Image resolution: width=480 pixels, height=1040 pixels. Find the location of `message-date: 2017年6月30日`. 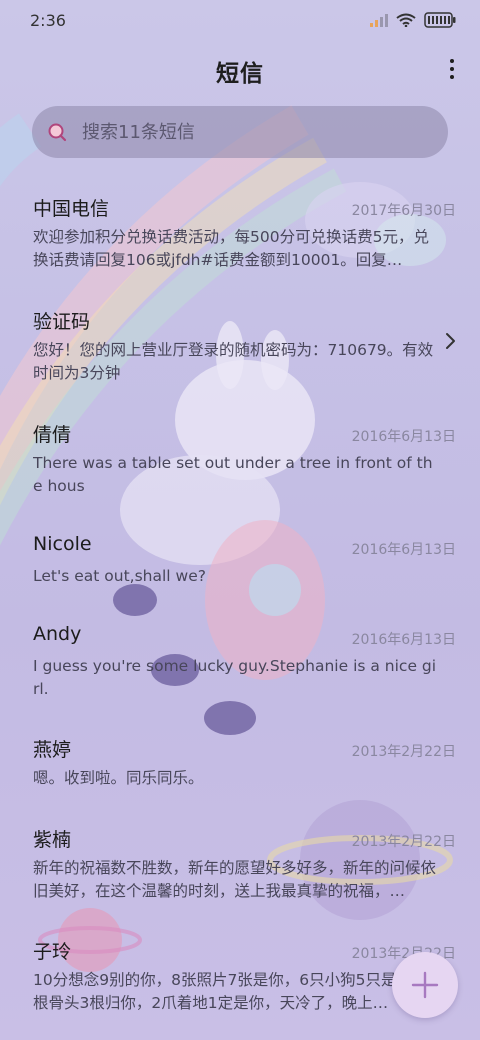

message-date: 2017年6月30日 is located at coordinates (403, 211).